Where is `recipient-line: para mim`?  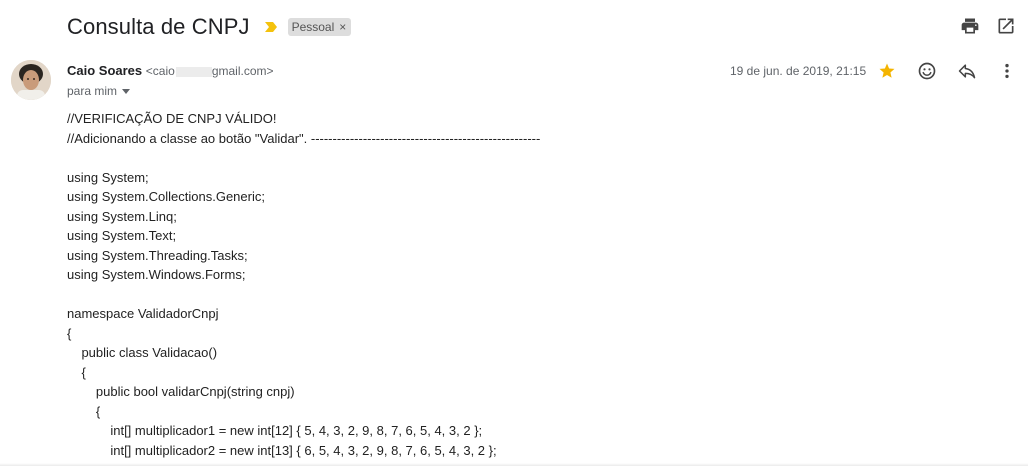
recipient-line: para mim is located at coordinates (99, 91).